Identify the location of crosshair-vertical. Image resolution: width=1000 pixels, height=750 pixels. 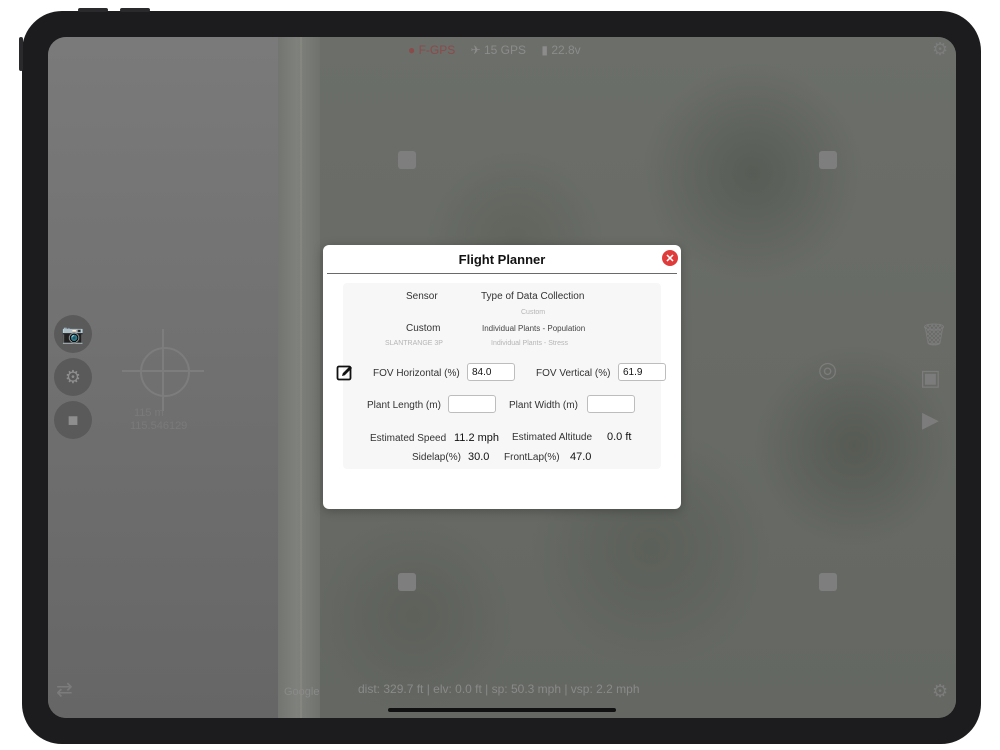
(163, 370).